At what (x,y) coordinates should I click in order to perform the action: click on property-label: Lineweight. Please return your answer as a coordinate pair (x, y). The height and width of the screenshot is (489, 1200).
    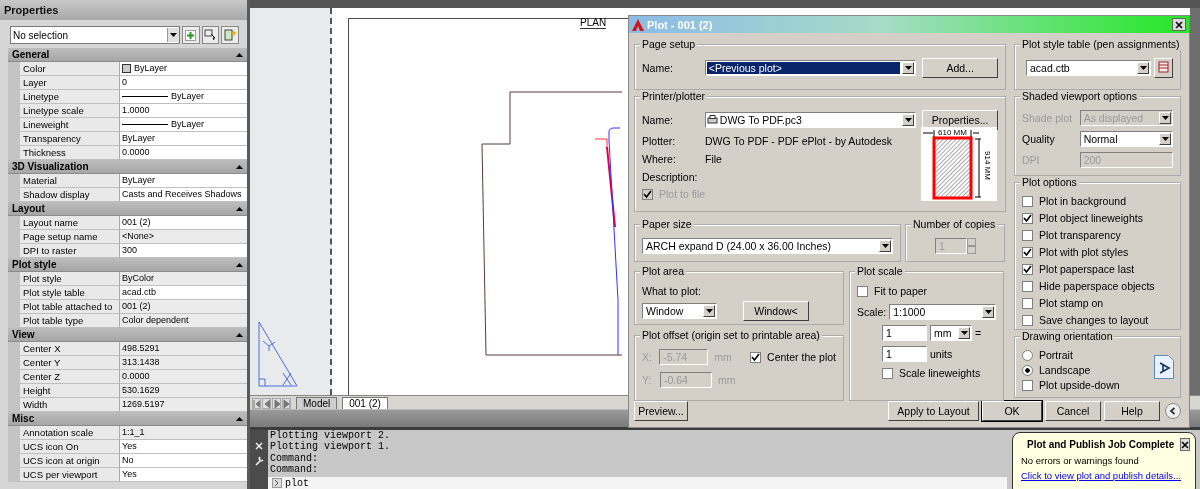
    Looking at the image, I should click on (70, 125).